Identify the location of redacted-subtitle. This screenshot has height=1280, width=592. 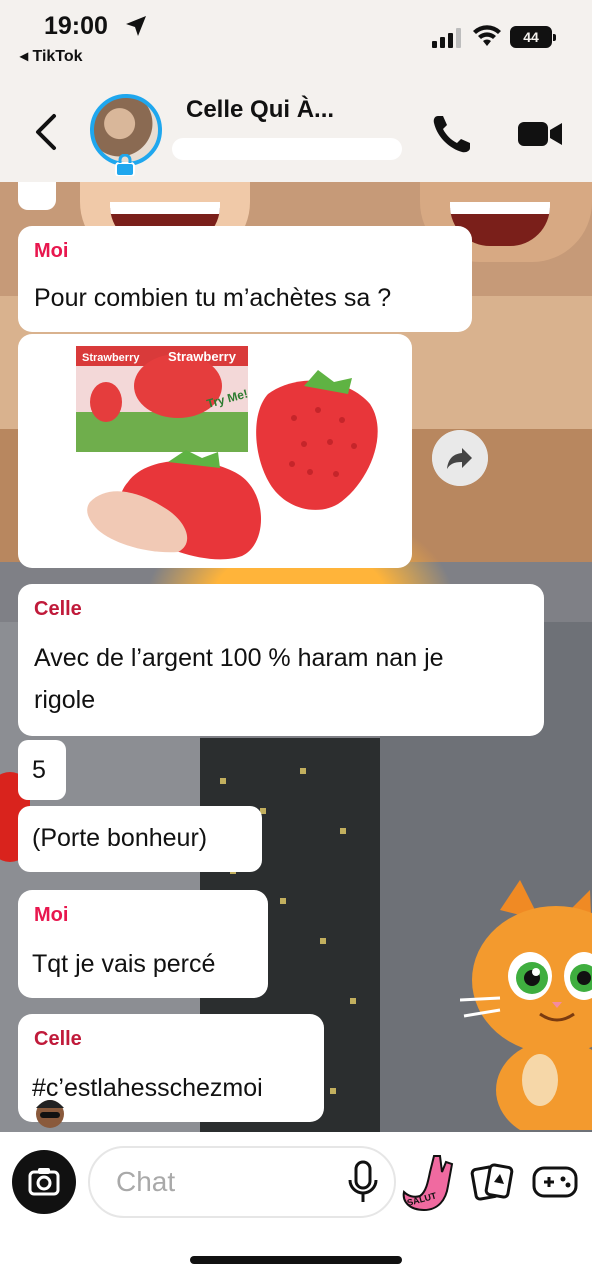
(287, 149).